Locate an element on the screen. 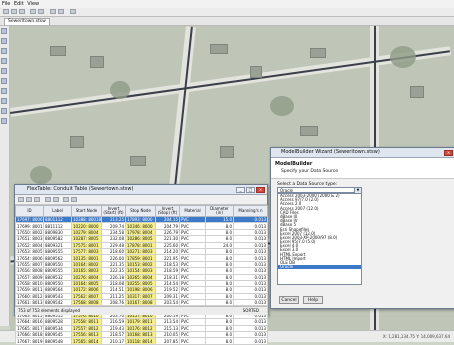  table-cell: 17653: 8005 is located at coordinates (29, 251).